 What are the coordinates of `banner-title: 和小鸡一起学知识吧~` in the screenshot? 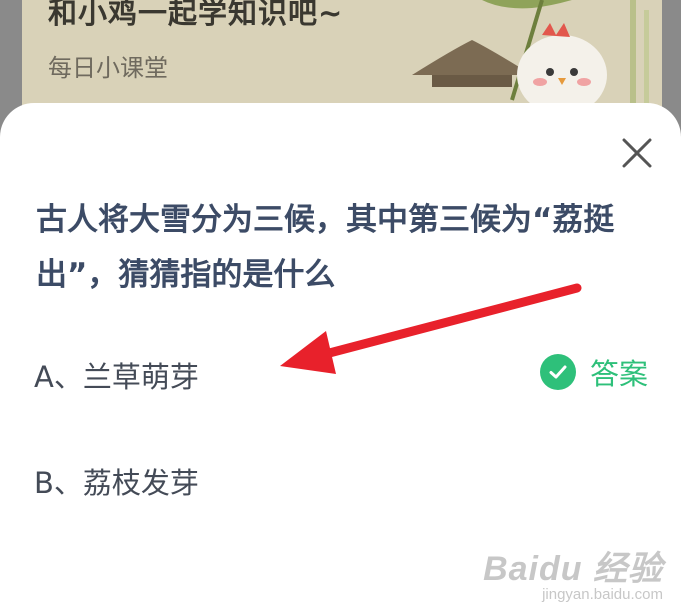 It's located at (196, 15).